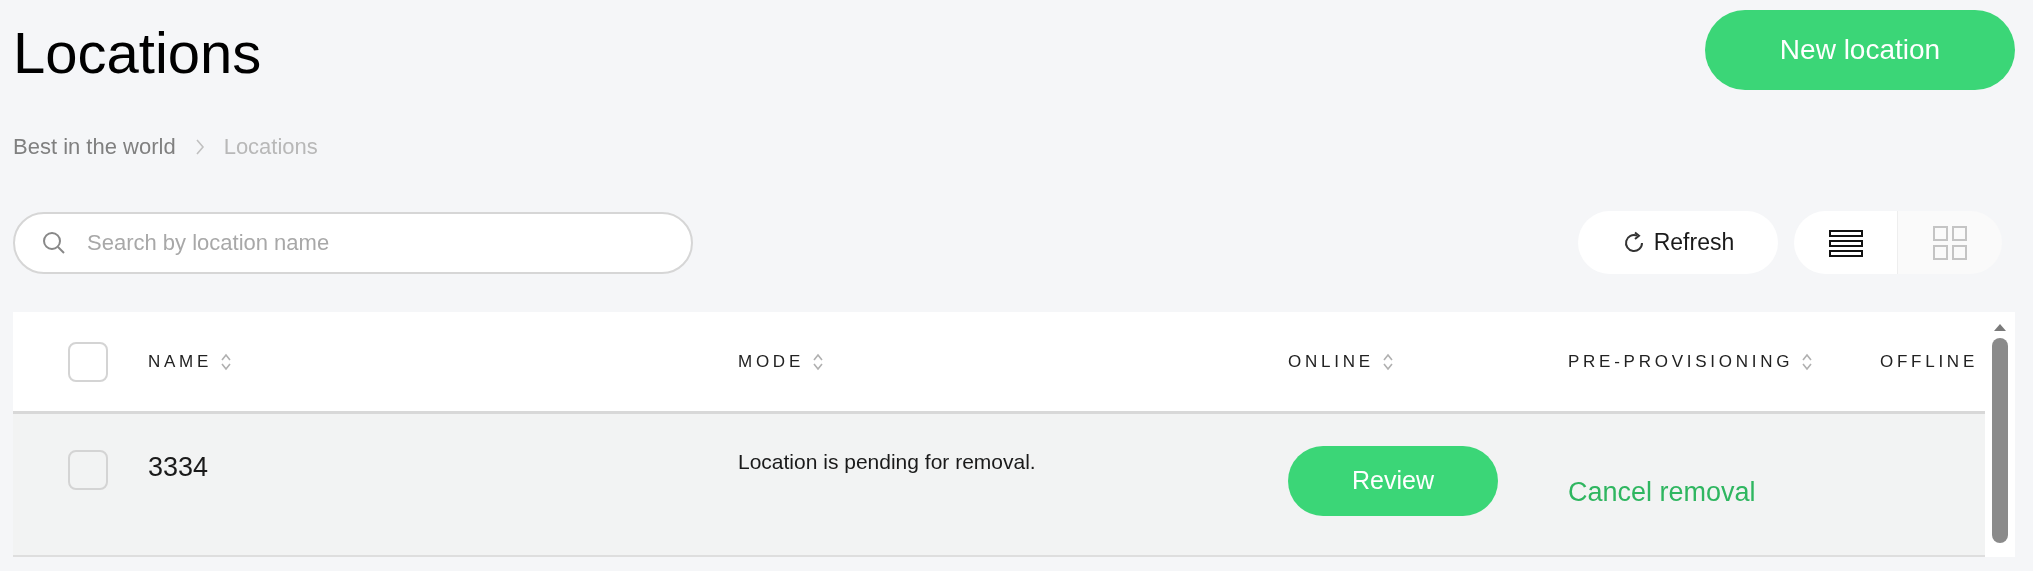 The height and width of the screenshot is (571, 2033). Describe the element at coordinates (353, 242) in the screenshot. I see `search-field: Search by location name` at that location.